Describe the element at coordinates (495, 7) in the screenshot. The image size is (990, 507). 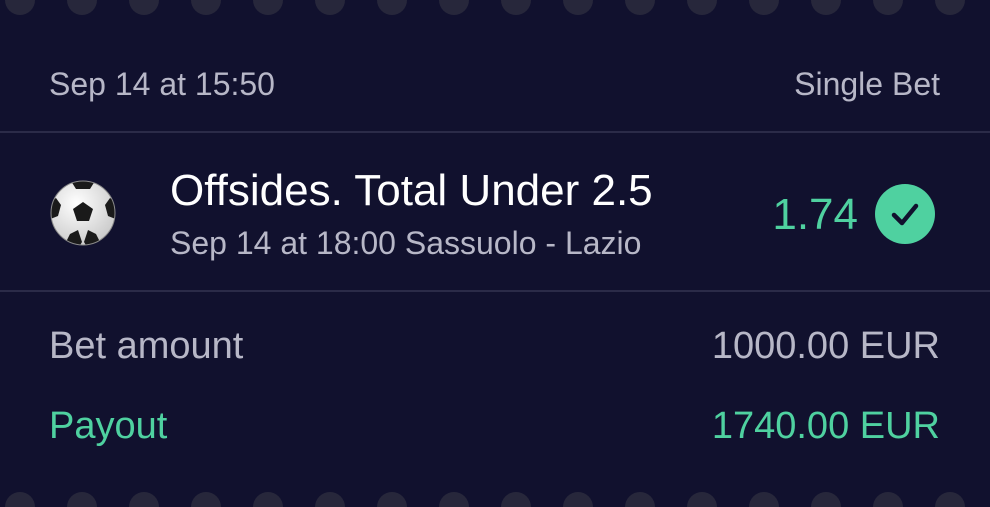
I see `perforation-top` at that location.